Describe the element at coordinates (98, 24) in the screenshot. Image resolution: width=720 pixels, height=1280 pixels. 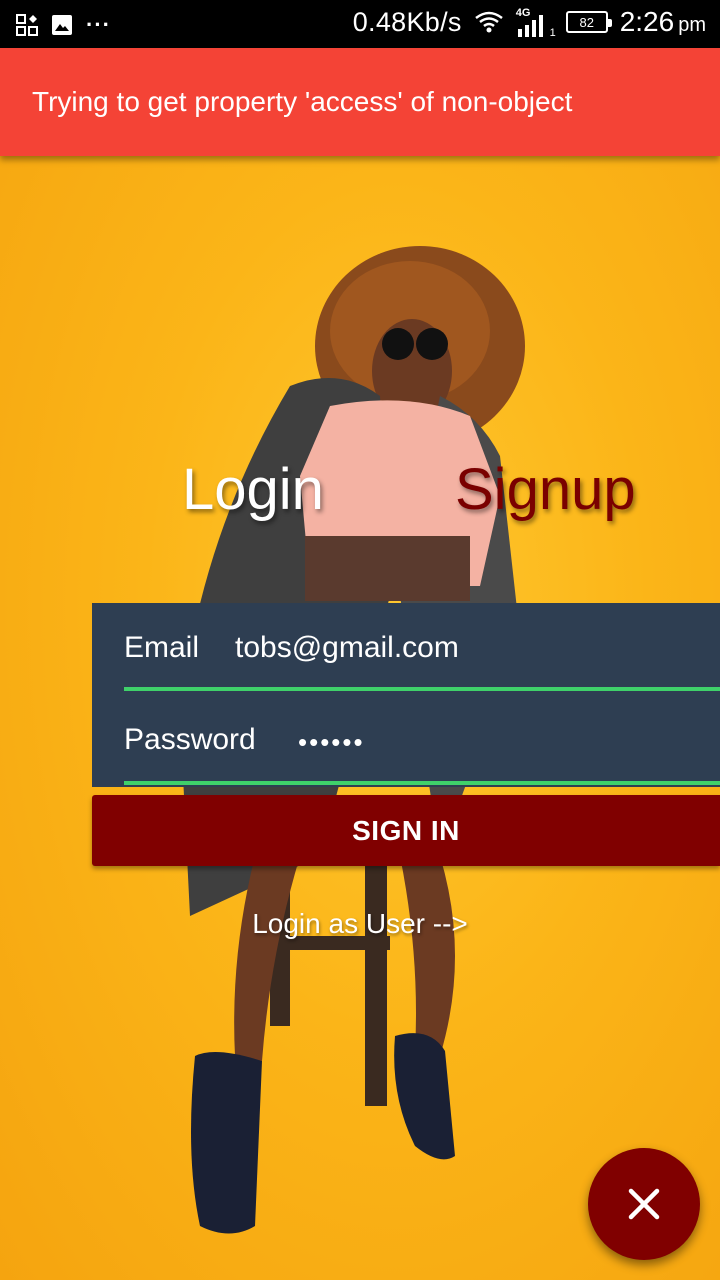
I see `more-dots-icon: ···` at that location.